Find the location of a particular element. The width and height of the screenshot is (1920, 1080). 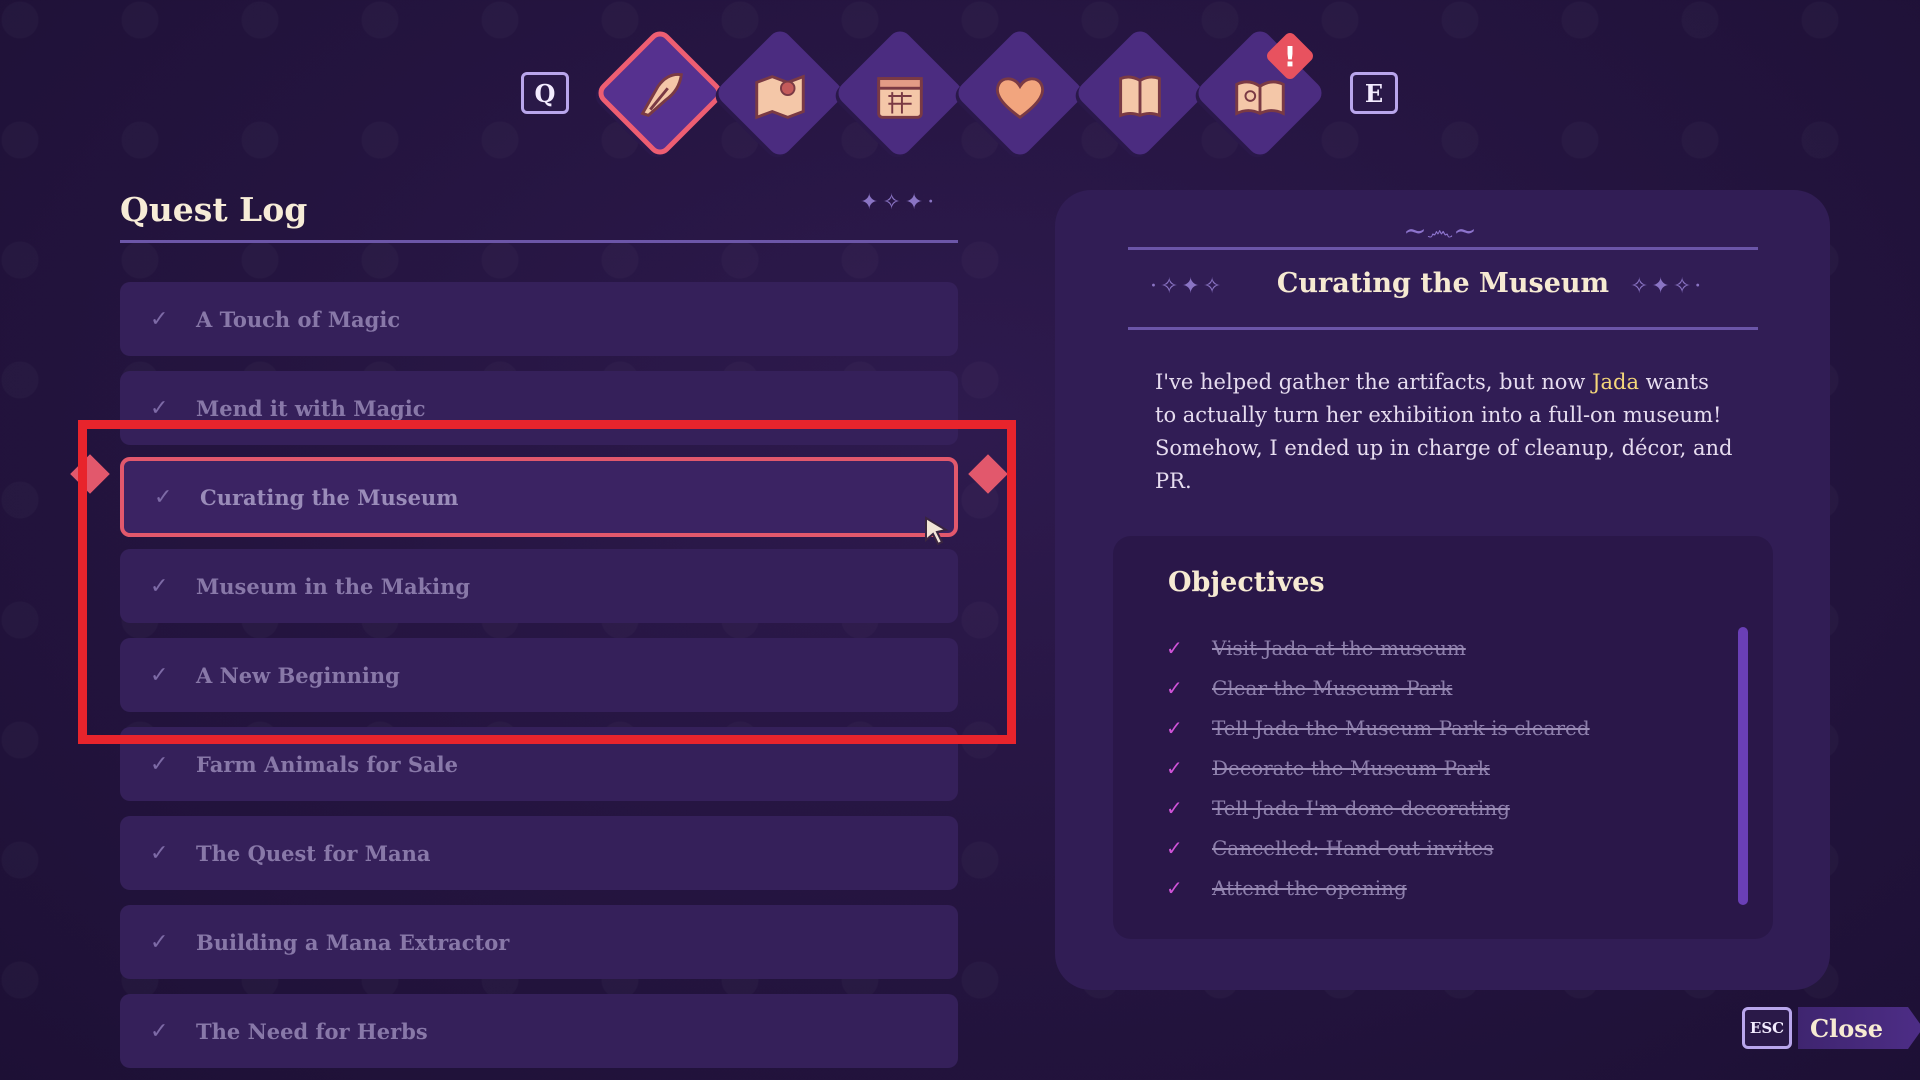

objective-text: Cancelled: Hand out invites is located at coordinates (1353, 848).